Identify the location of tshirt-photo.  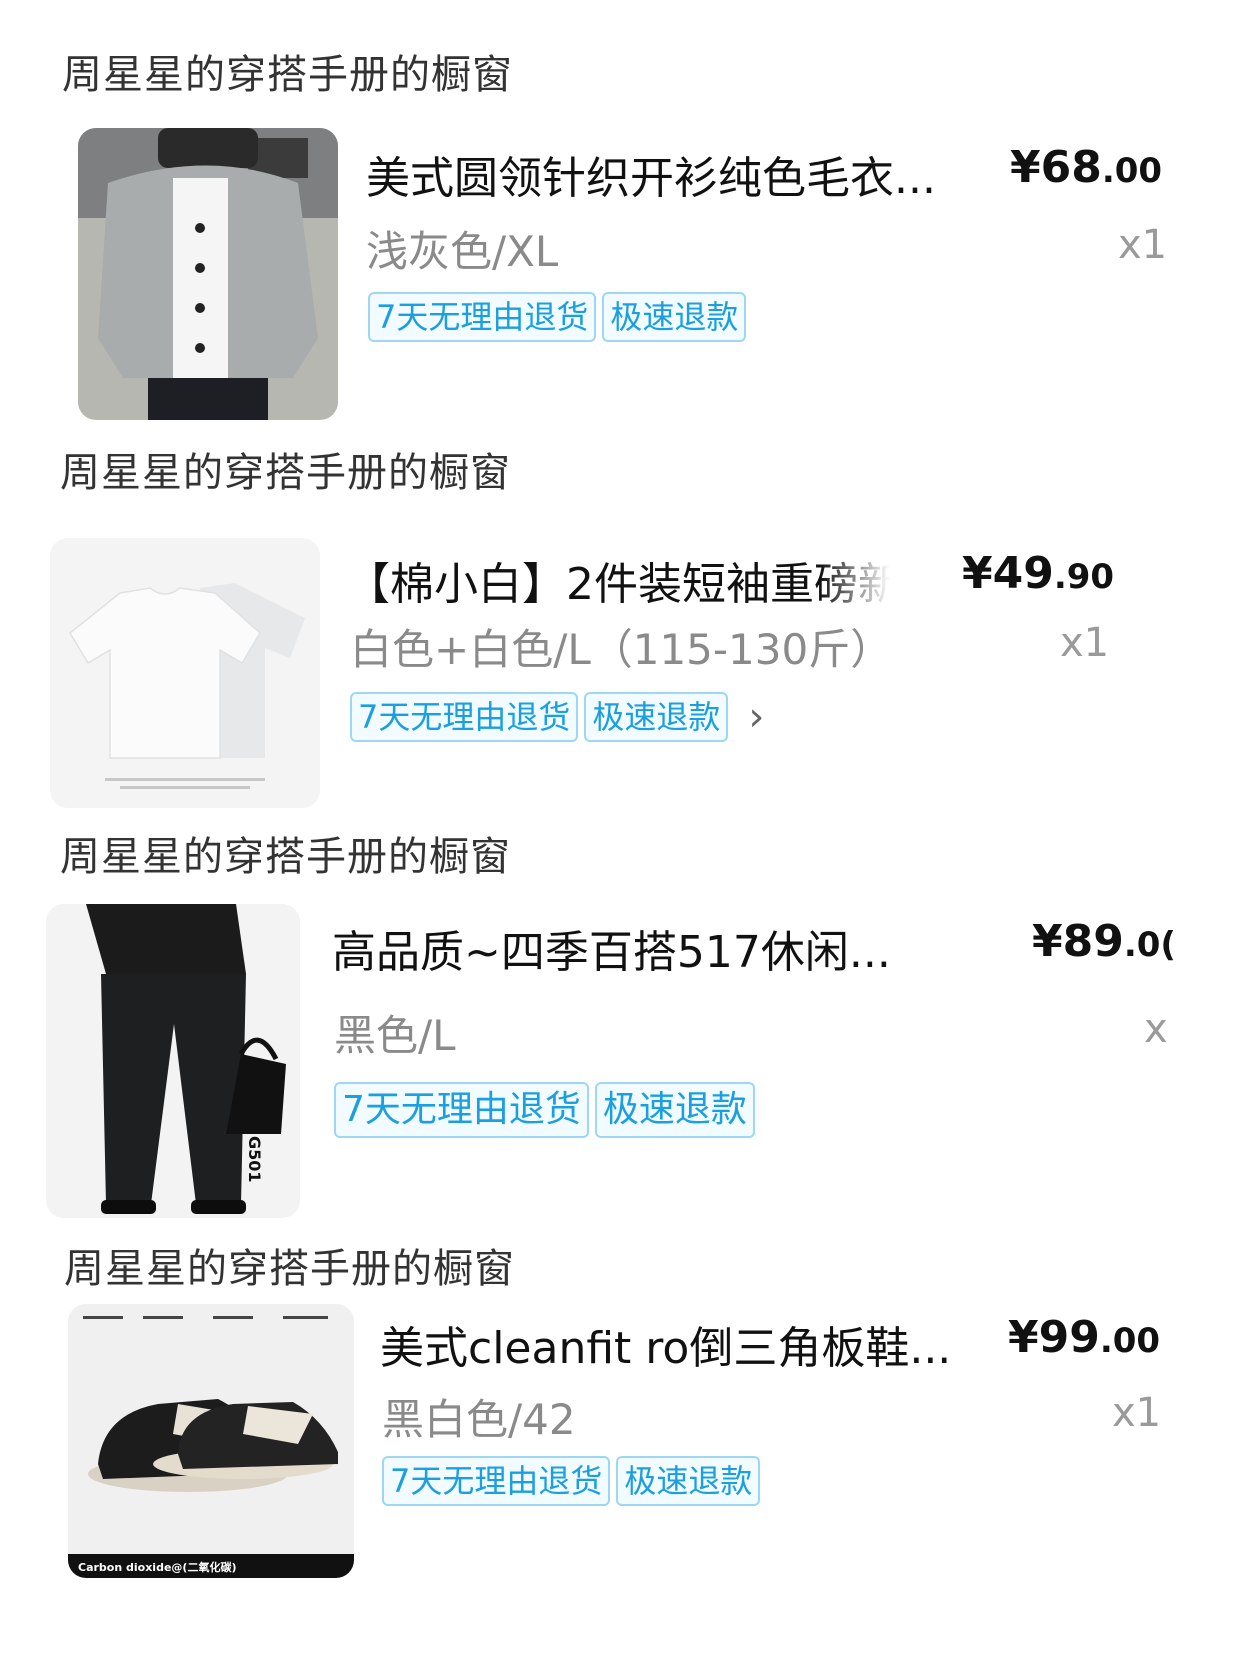
(185, 673).